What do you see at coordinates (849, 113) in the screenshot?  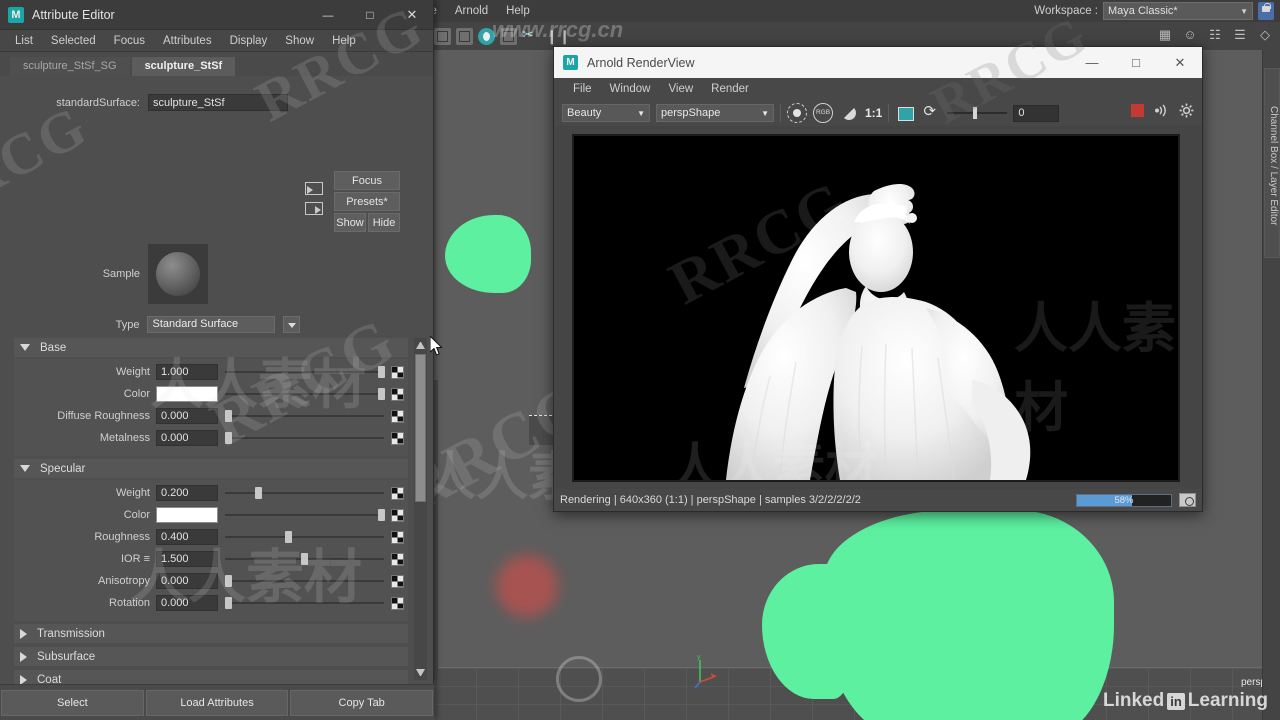 I see `alpha-toggle-icon` at bounding box center [849, 113].